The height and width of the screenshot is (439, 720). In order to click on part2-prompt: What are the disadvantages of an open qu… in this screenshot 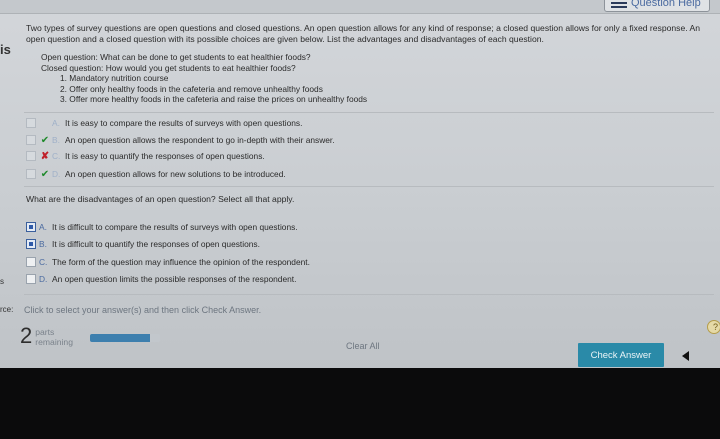, I will do `click(160, 199)`.